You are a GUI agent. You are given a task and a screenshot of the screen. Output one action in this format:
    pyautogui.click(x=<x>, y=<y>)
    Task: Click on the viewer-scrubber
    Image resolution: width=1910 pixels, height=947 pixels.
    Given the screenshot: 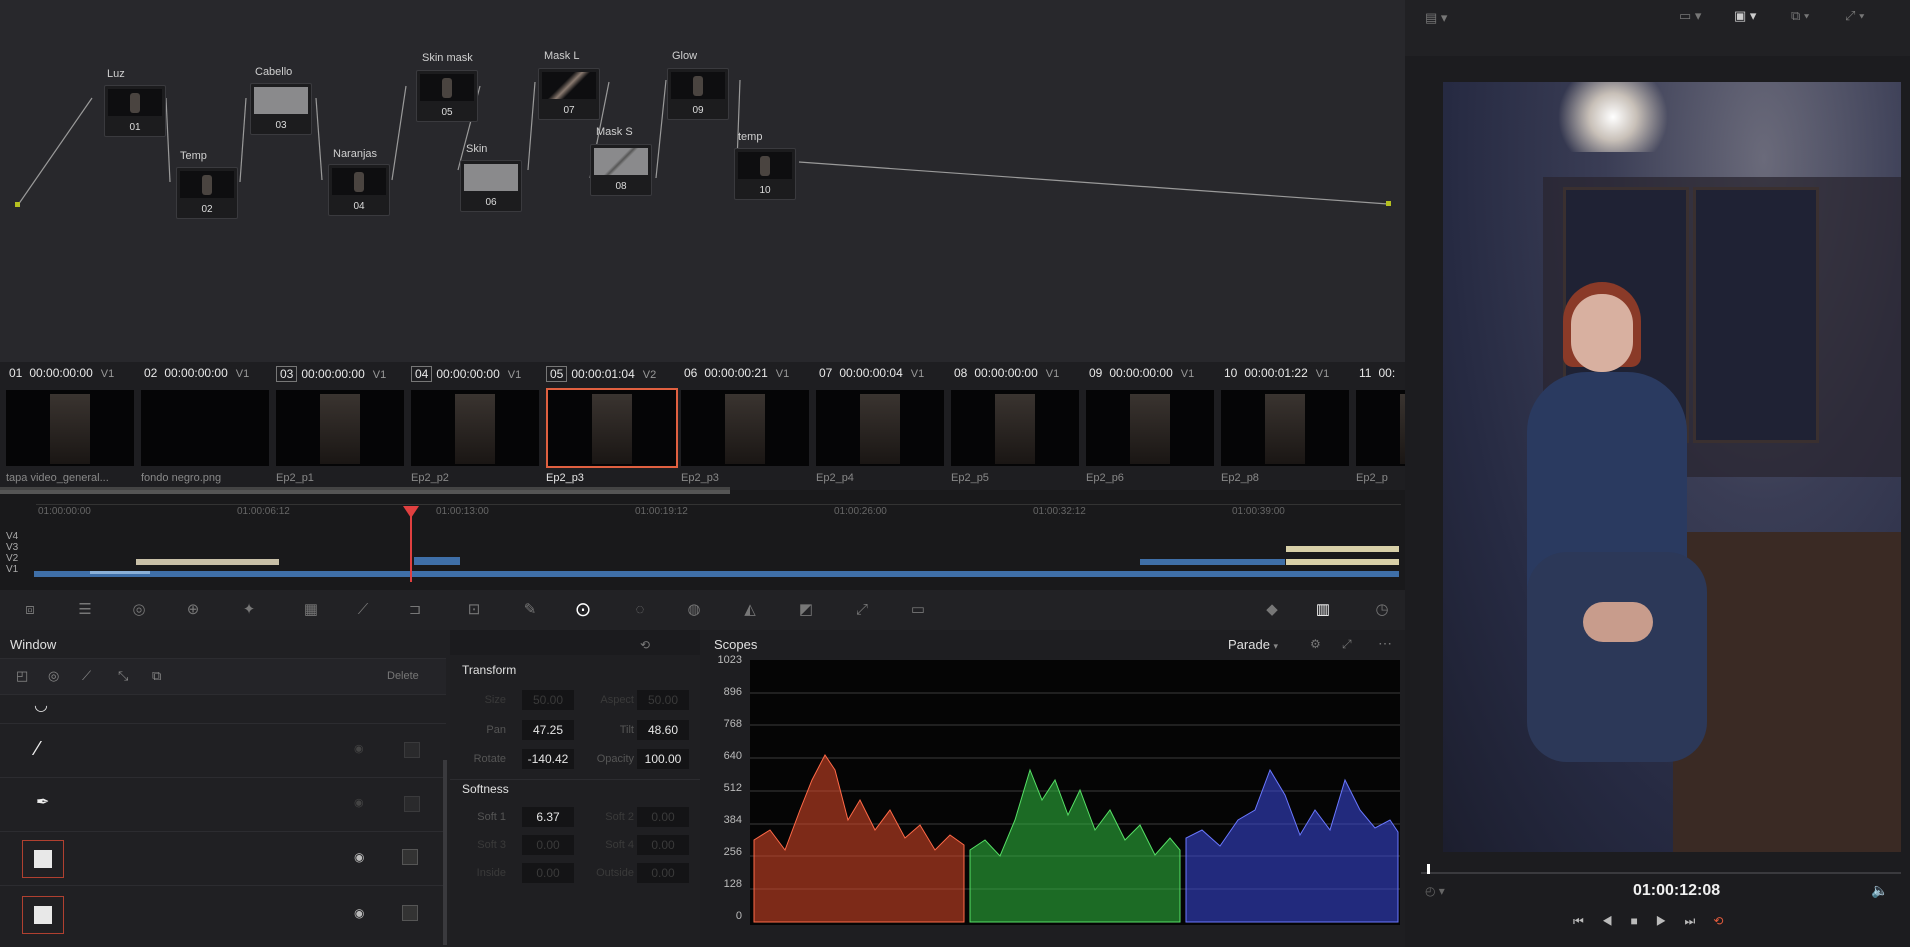 What is the action you would take?
    pyautogui.click(x=1661, y=873)
    